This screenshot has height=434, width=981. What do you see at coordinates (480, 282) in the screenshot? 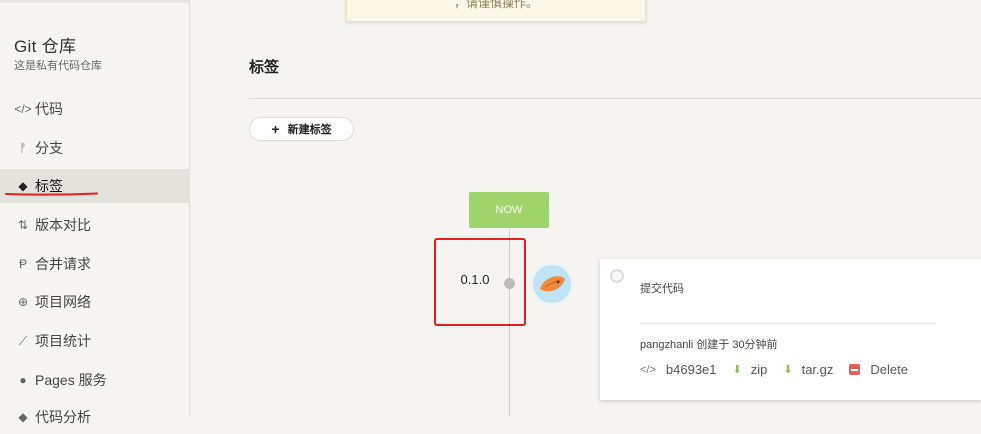
I see `red-box-annotation` at bounding box center [480, 282].